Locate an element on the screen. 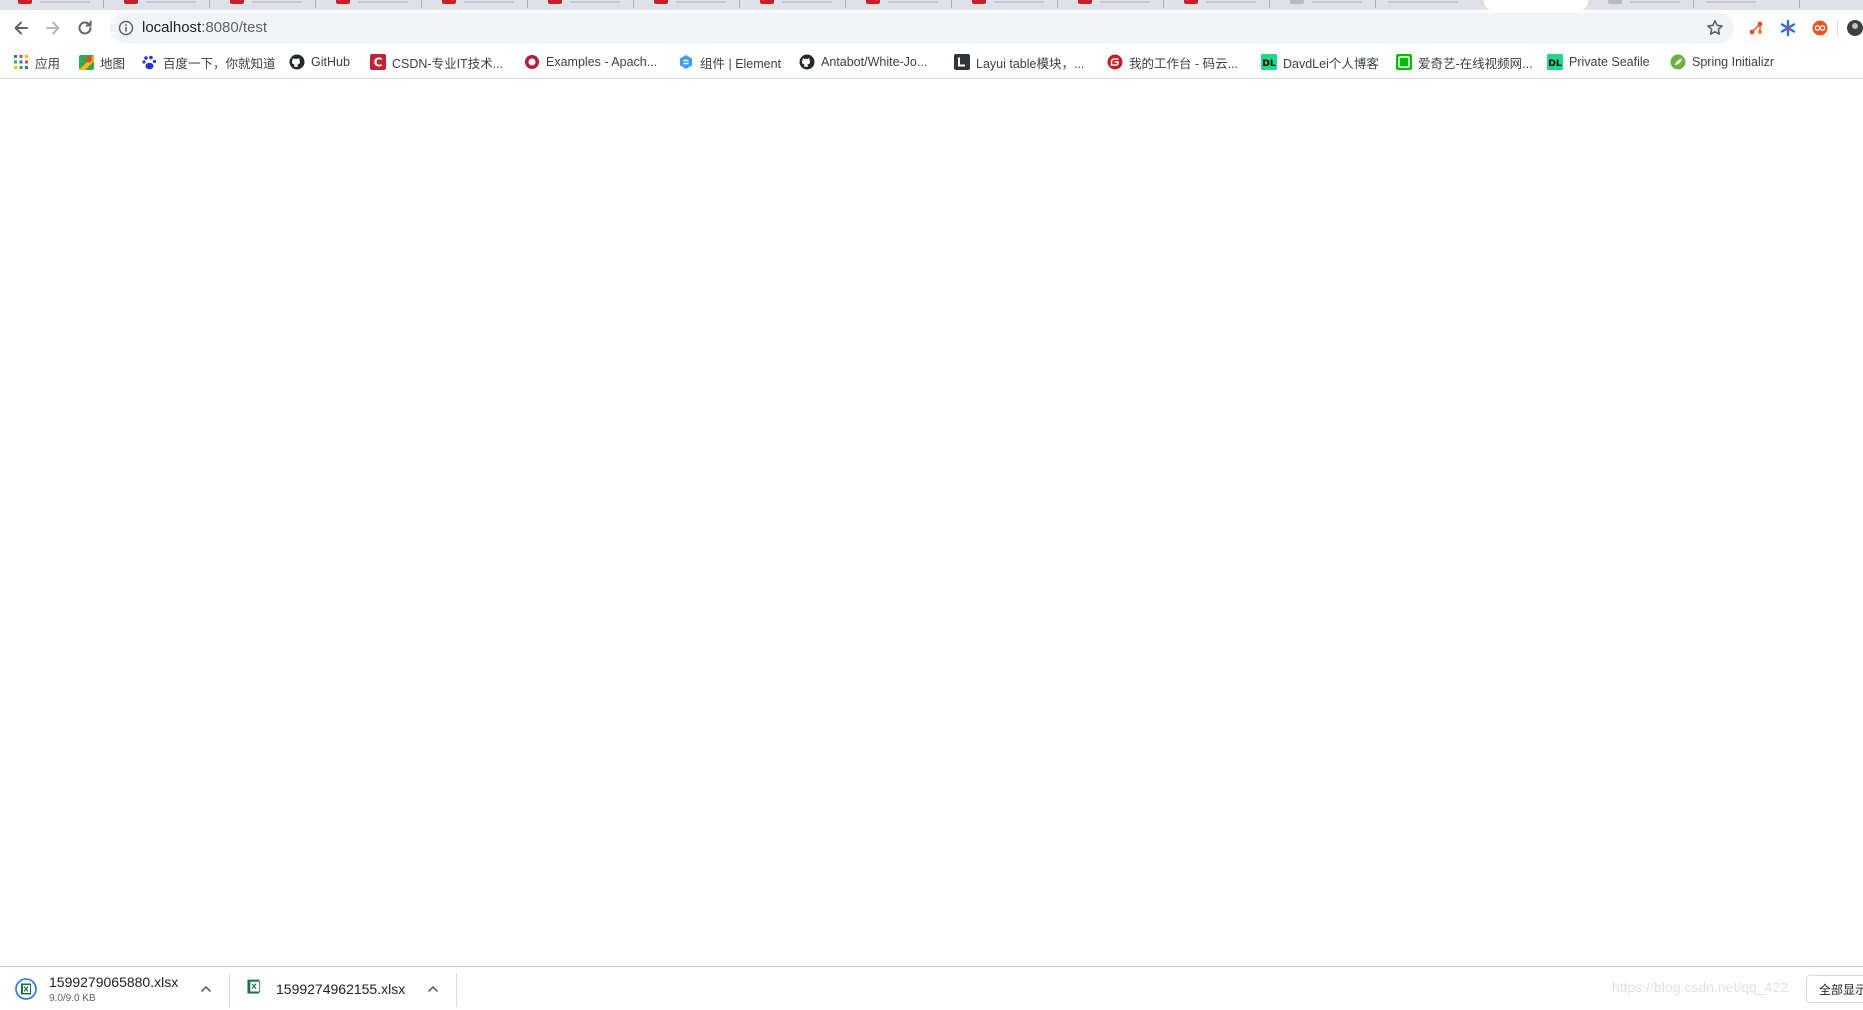  element-icon is located at coordinates (686, 62).